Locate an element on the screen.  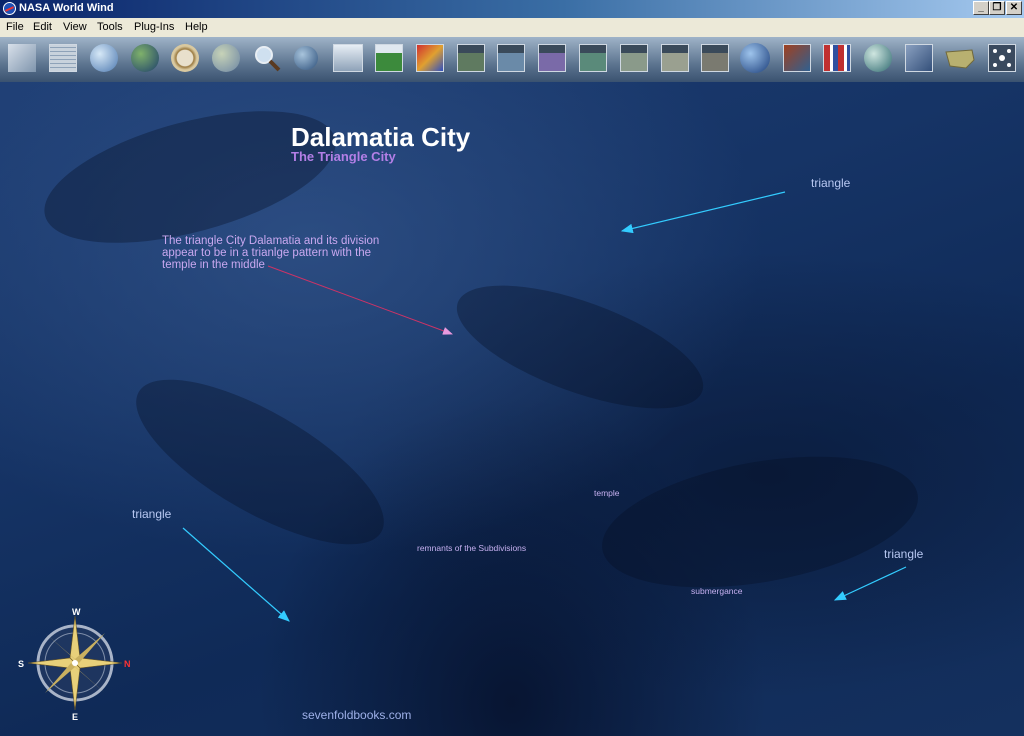
menu-tools: Tools is located at coordinates (110, 27).